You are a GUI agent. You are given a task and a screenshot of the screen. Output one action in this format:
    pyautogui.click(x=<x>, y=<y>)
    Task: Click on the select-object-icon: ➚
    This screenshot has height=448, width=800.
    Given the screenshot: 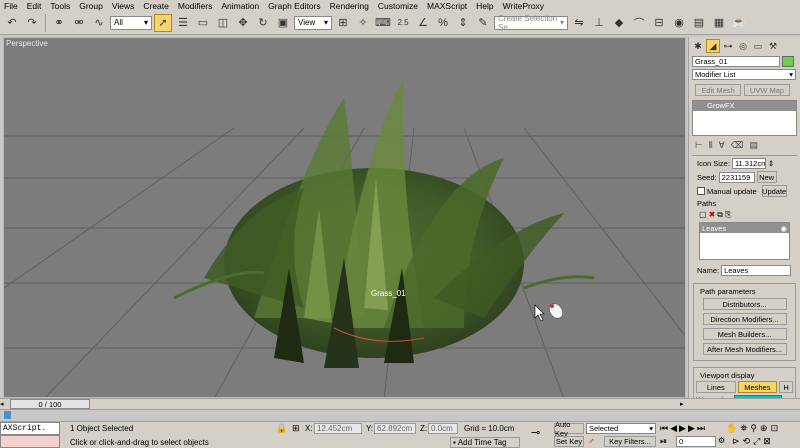 What is the action you would take?
    pyautogui.click(x=163, y=22)
    